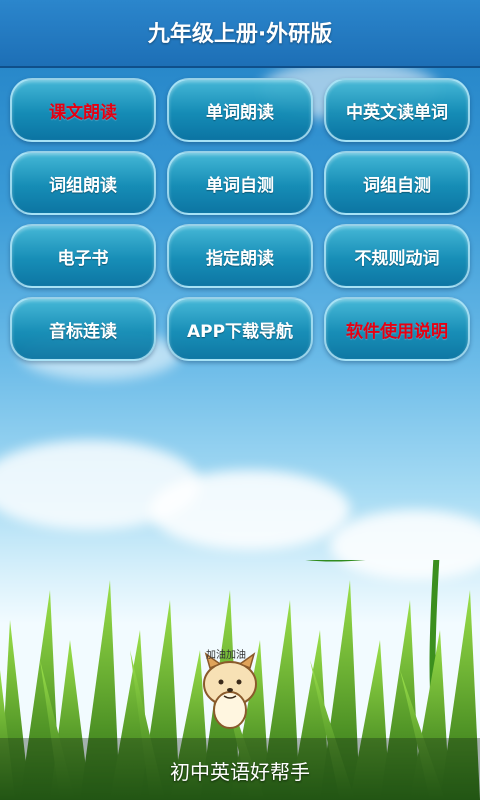 This screenshot has width=480, height=800. What do you see at coordinates (250, 510) in the screenshot?
I see `cloud` at bounding box center [250, 510].